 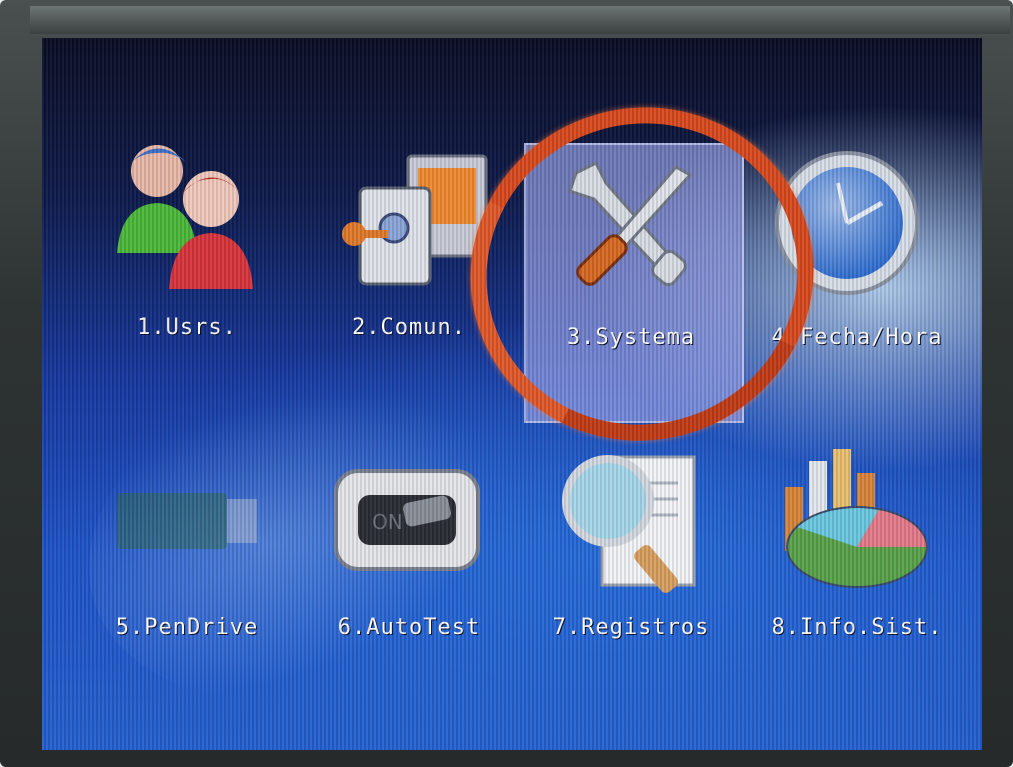 What do you see at coordinates (409, 327) in the screenshot?
I see `menu-item-label: 2.Comun.` at bounding box center [409, 327].